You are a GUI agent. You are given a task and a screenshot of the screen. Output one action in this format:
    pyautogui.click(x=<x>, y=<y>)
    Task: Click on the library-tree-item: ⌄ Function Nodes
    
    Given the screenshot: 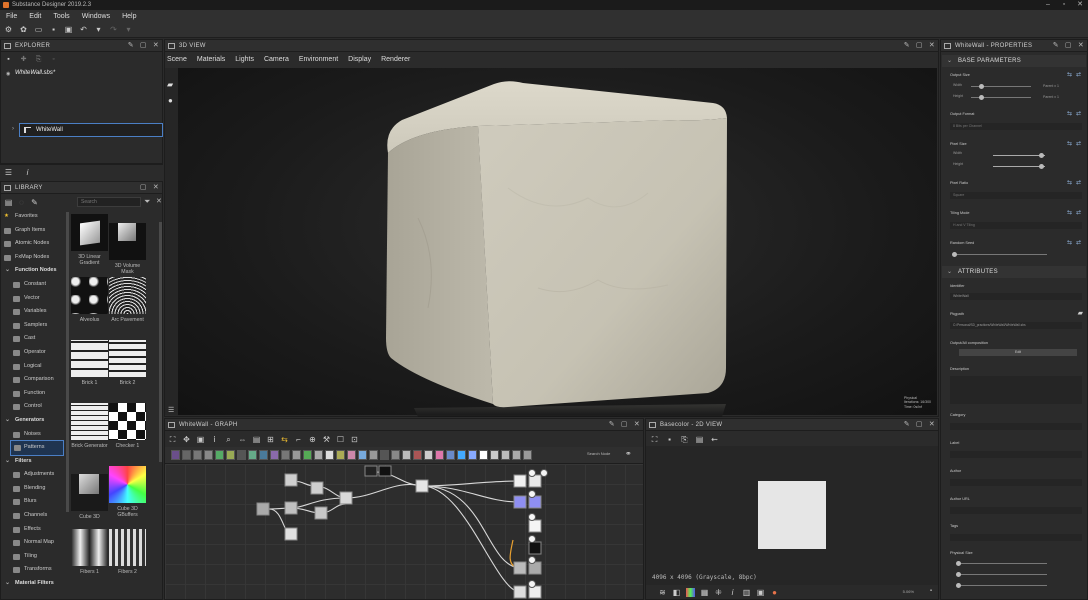 What is the action you would take?
    pyautogui.click(x=34, y=271)
    